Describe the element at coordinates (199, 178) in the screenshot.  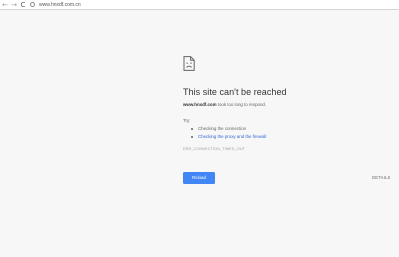
I see `reload-button: Reload` at that location.